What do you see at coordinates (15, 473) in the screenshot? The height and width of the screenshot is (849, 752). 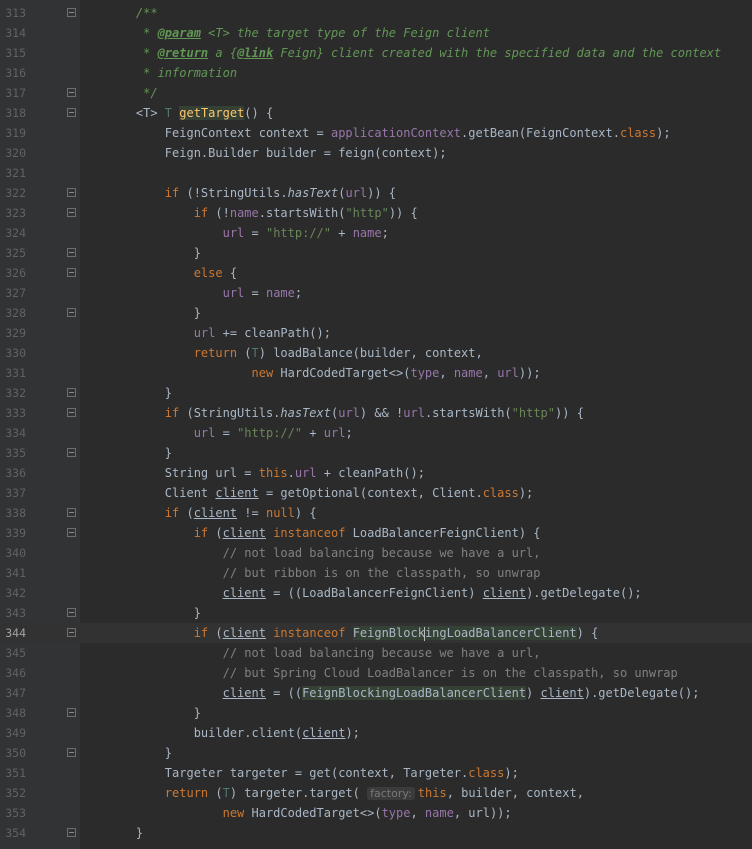 I see `line-number: 336` at bounding box center [15, 473].